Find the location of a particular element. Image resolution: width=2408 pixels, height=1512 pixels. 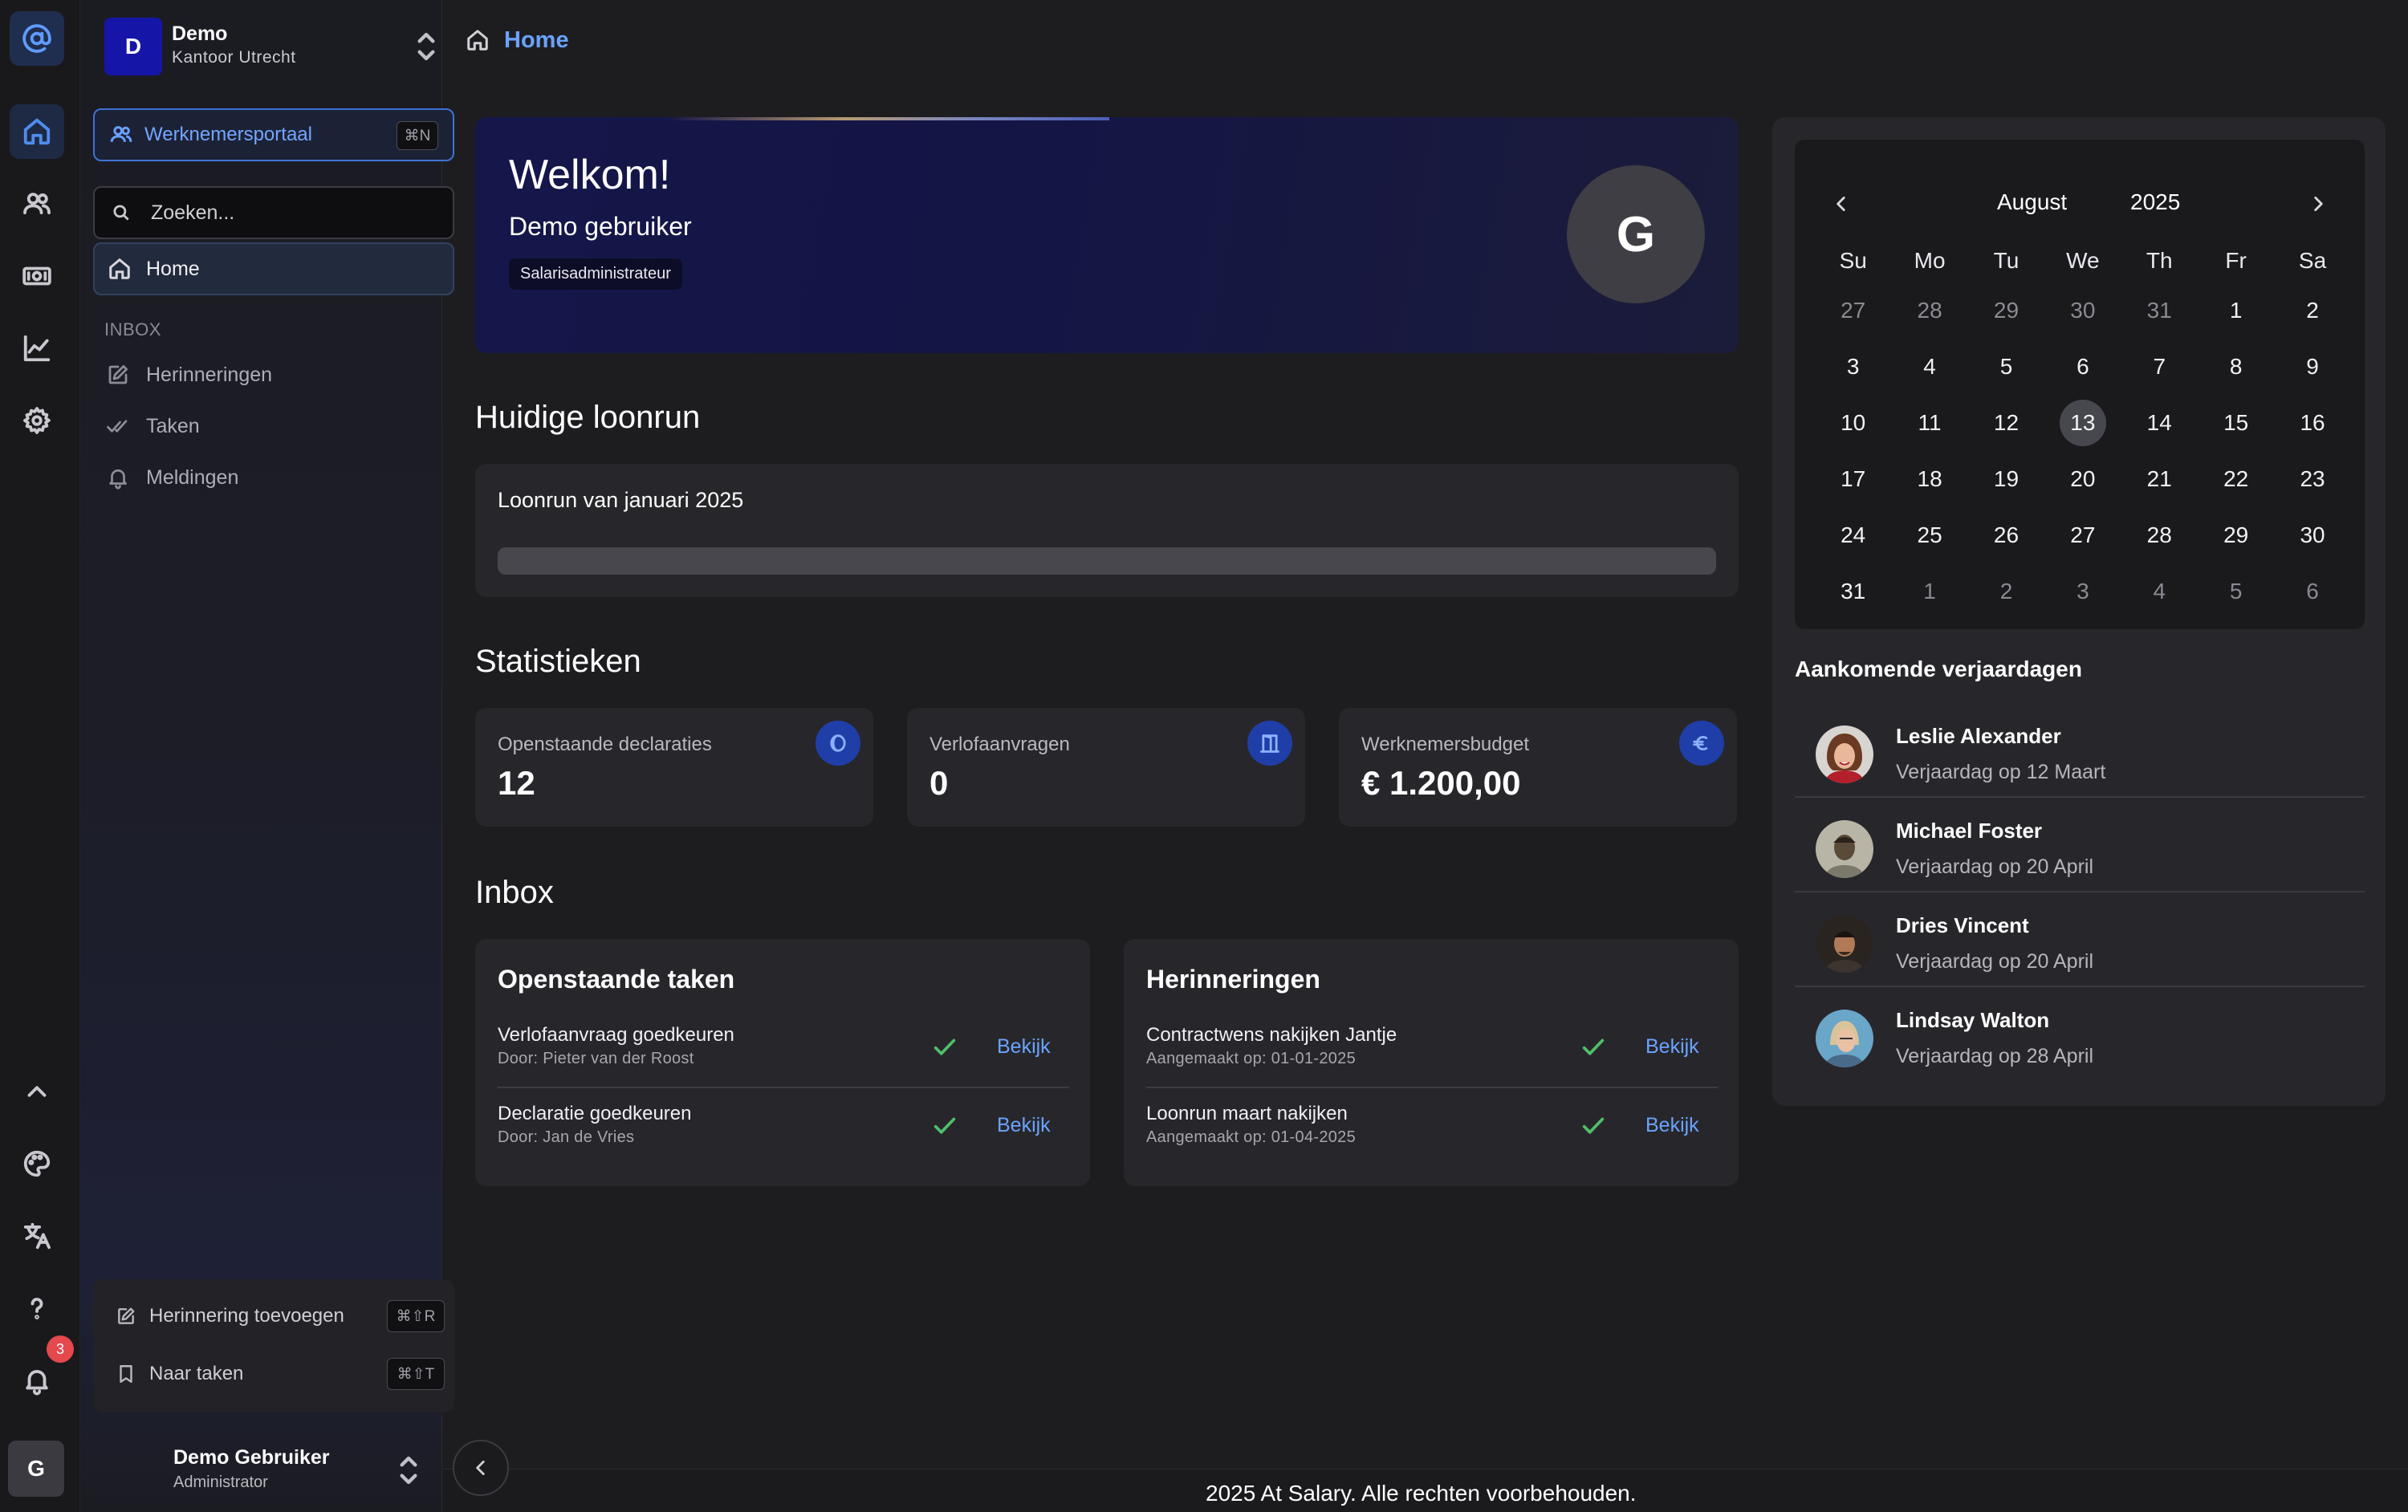

birthday-item: Leslie Alexander Verjaardag op 12 Maart is located at coordinates (2080, 751).